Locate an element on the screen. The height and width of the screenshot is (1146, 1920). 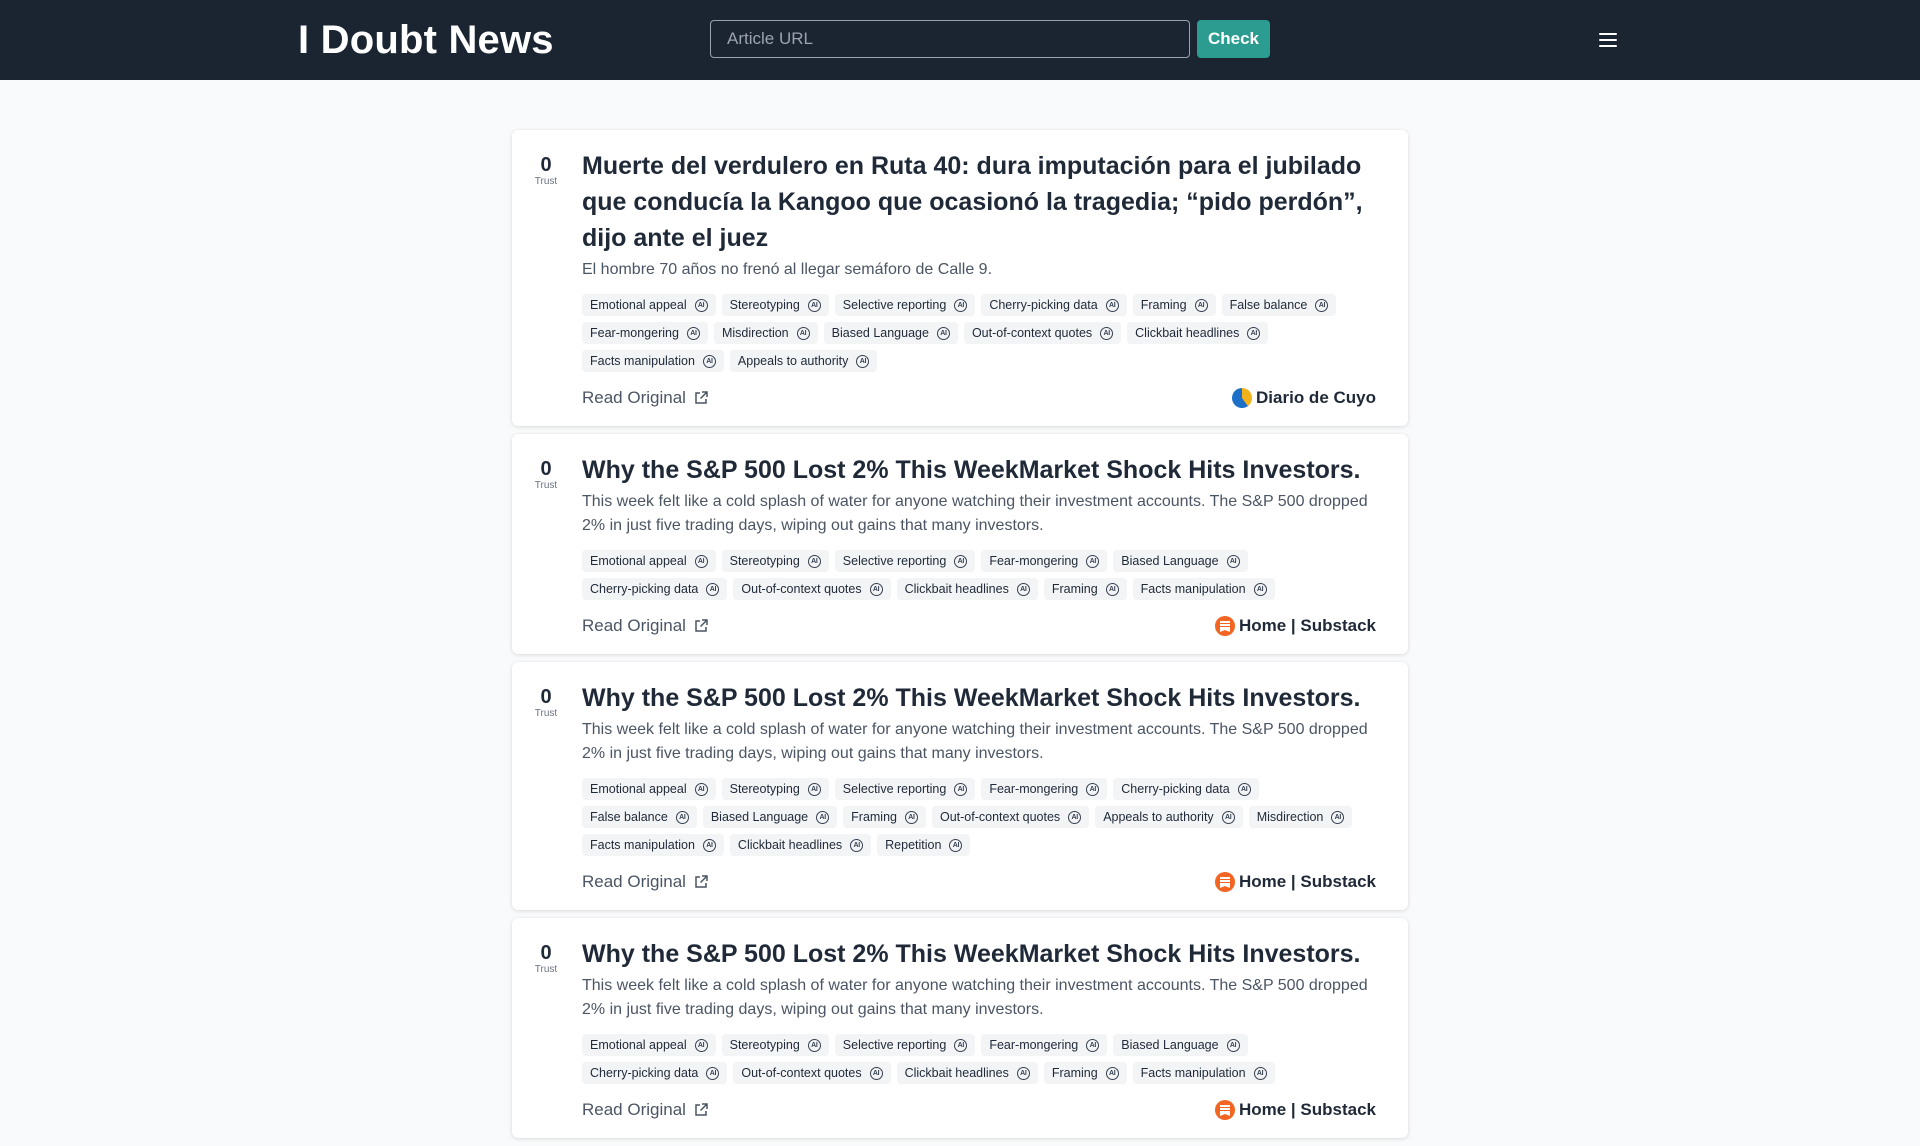
tag-label: Fear-mongering is located at coordinates (1034, 561).